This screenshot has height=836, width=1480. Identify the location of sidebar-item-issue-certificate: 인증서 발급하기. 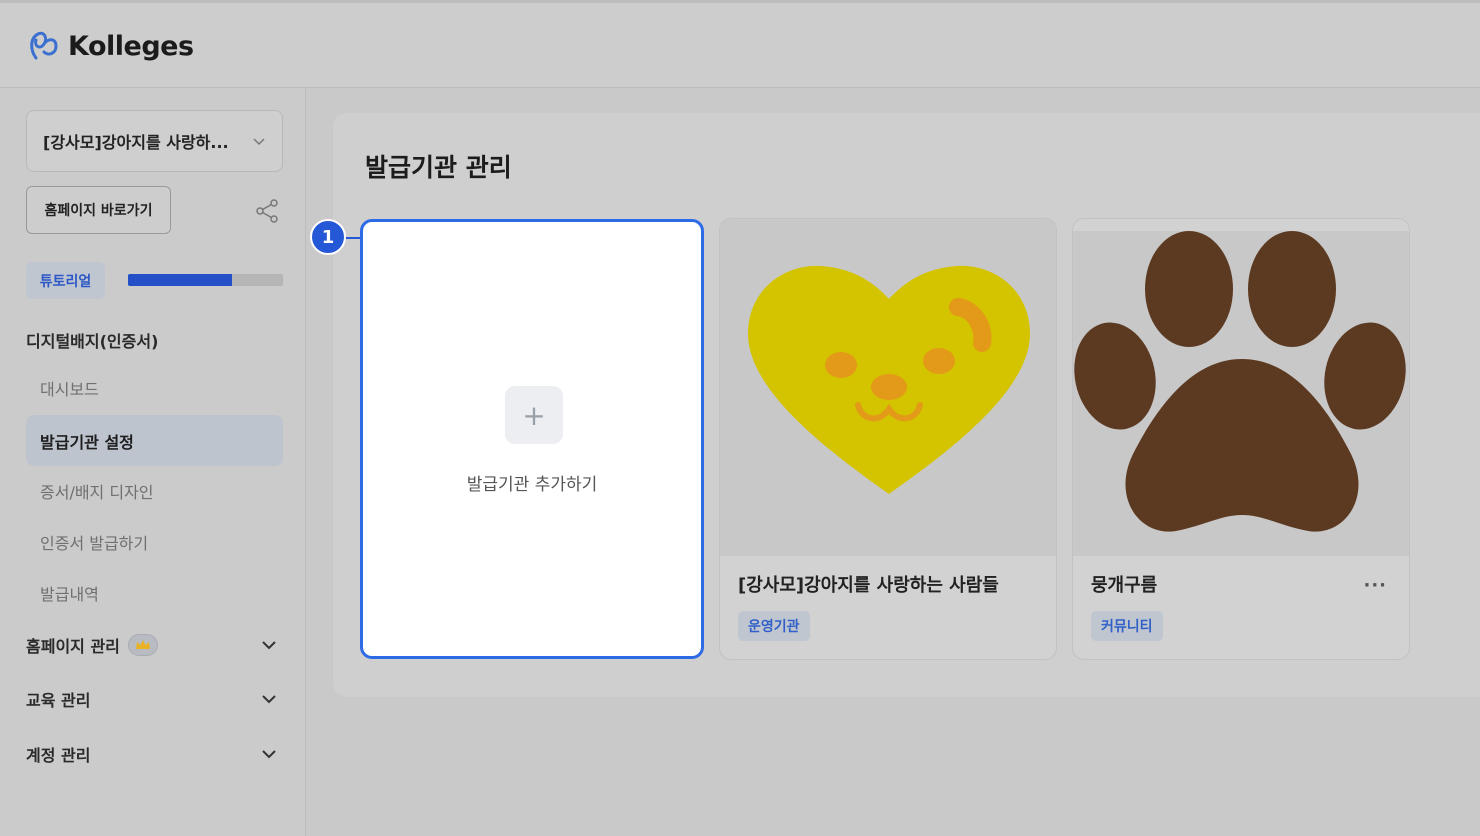
(154, 541).